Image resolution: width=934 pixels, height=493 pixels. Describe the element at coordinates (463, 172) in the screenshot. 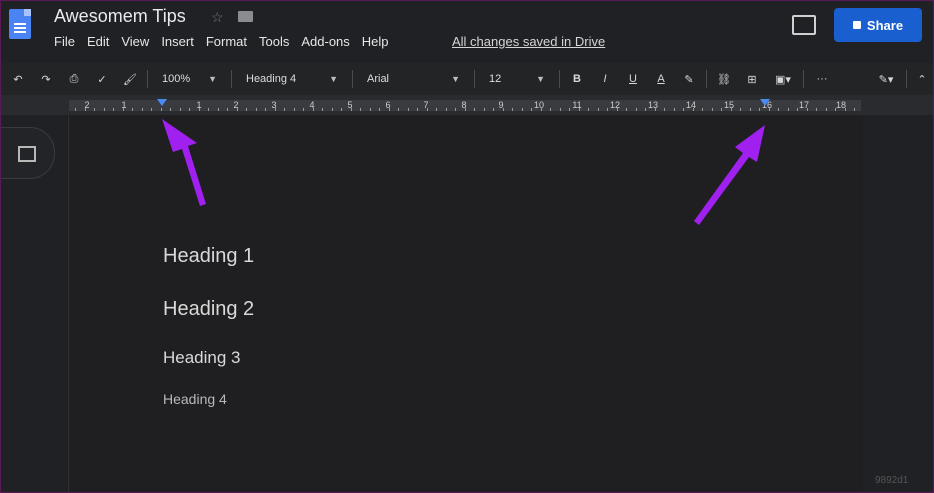

I see `annotation-arrows` at that location.